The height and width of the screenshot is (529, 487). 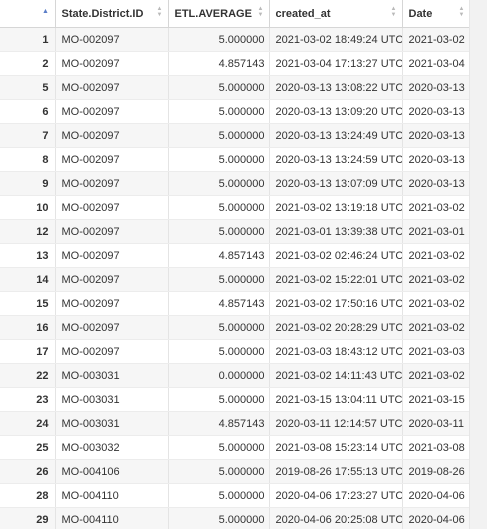 What do you see at coordinates (436, 471) in the screenshot?
I see `date-cell: 2019-08-26` at bounding box center [436, 471].